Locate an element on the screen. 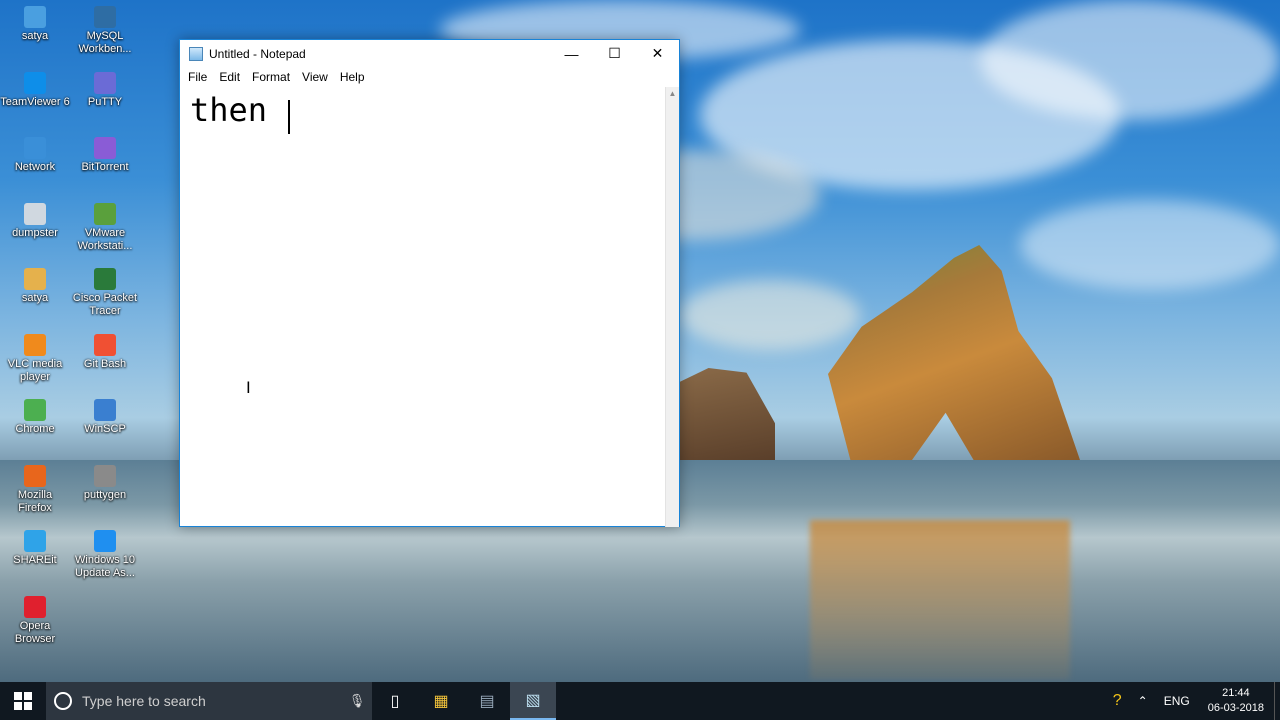 This screenshot has width=1280, height=720. search-box: Type here to search 🎙 is located at coordinates (209, 701).